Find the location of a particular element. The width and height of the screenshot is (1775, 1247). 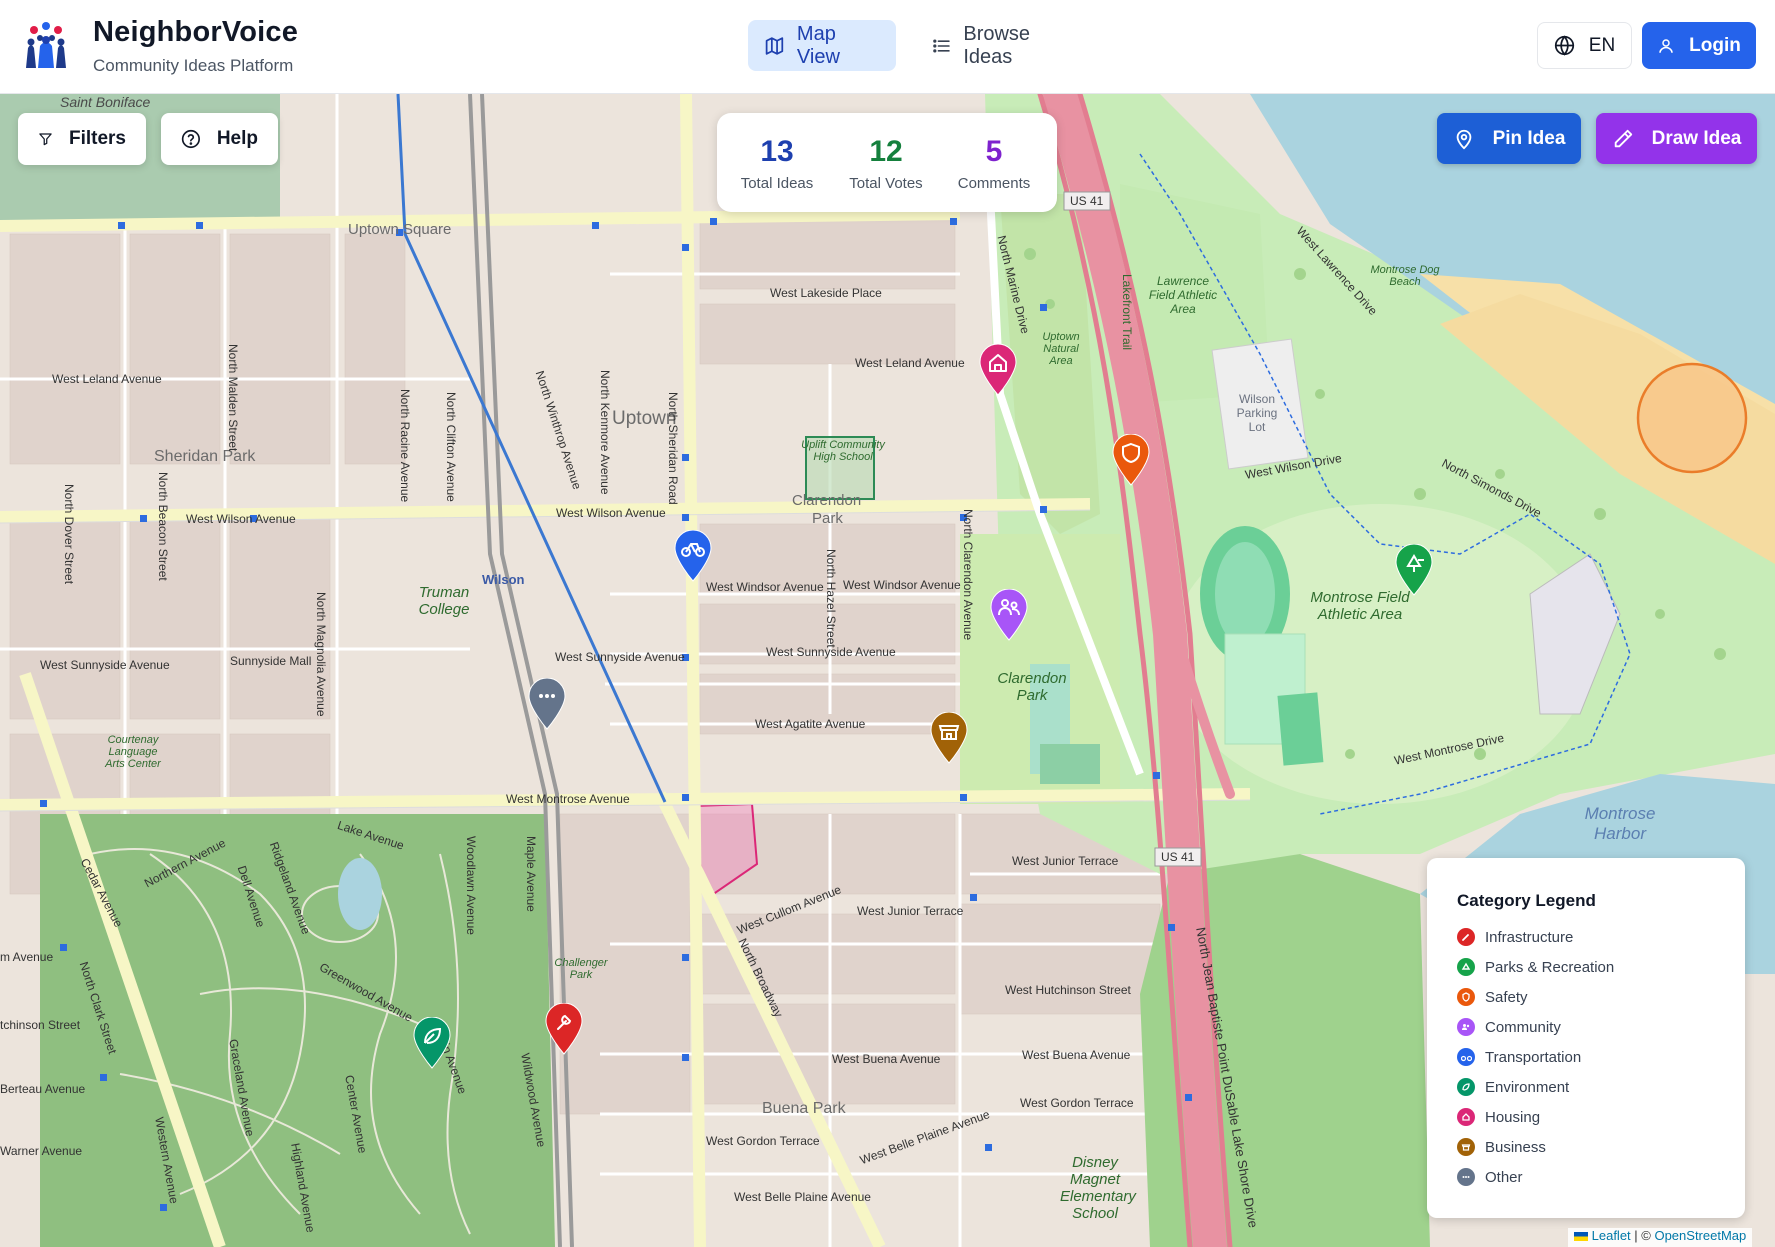

stat-comments-value: 5 is located at coordinates (994, 151).